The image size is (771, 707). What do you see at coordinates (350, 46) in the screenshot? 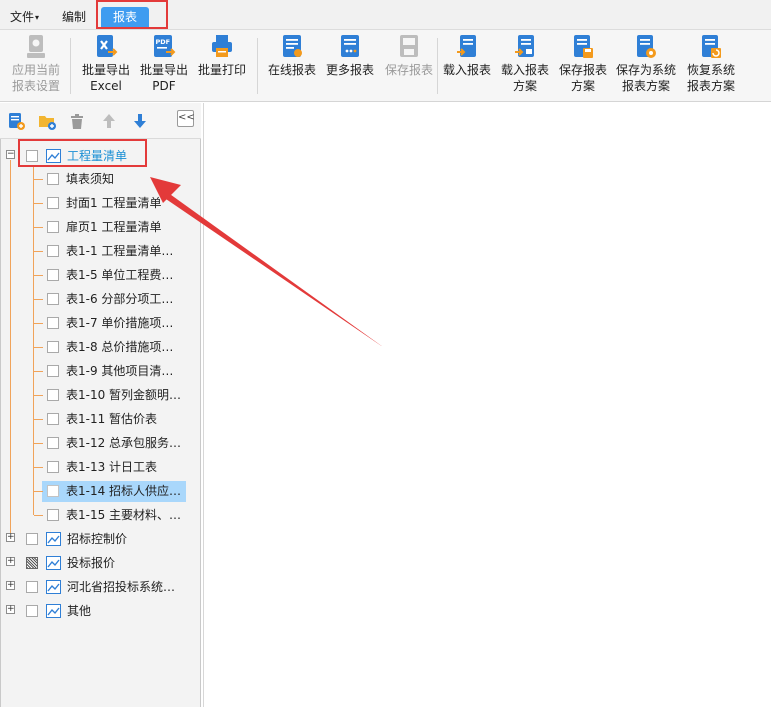
I see `more-reports-icon` at bounding box center [350, 46].